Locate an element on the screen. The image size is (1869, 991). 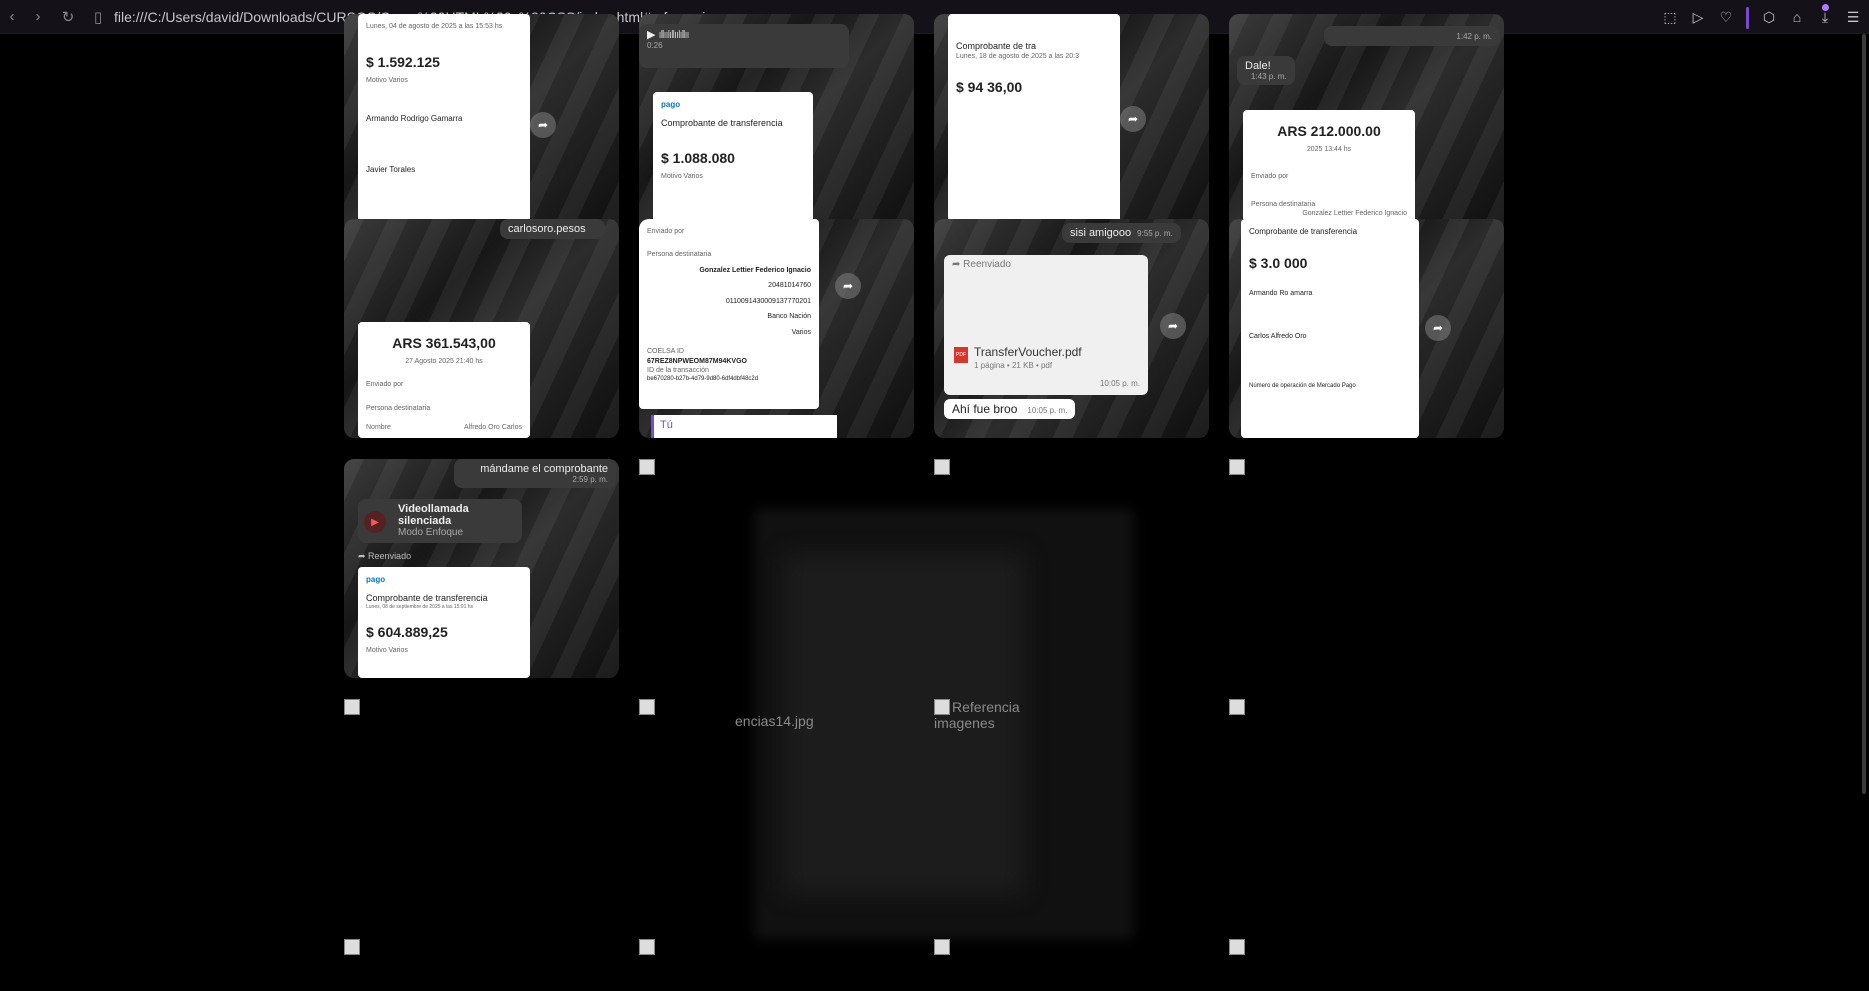
forwarded-label: ➦ Reenviado is located at coordinates (385, 556).